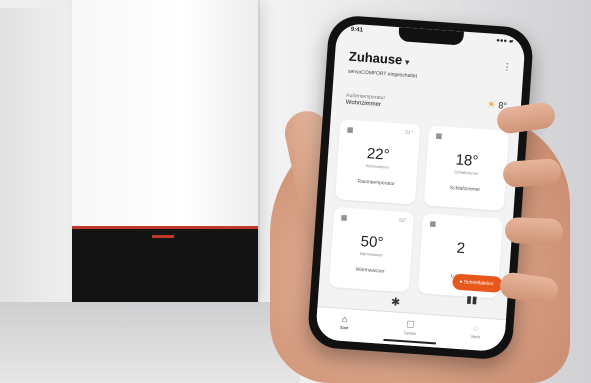  I want to click on nav-item-devices: ▢ Geräte, so click(410, 327).